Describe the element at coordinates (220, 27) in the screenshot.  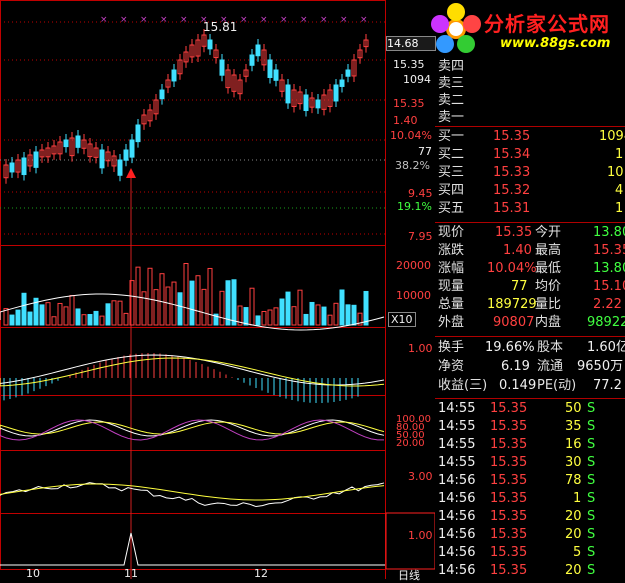
I see `peak-price-label: 15.81` at that location.